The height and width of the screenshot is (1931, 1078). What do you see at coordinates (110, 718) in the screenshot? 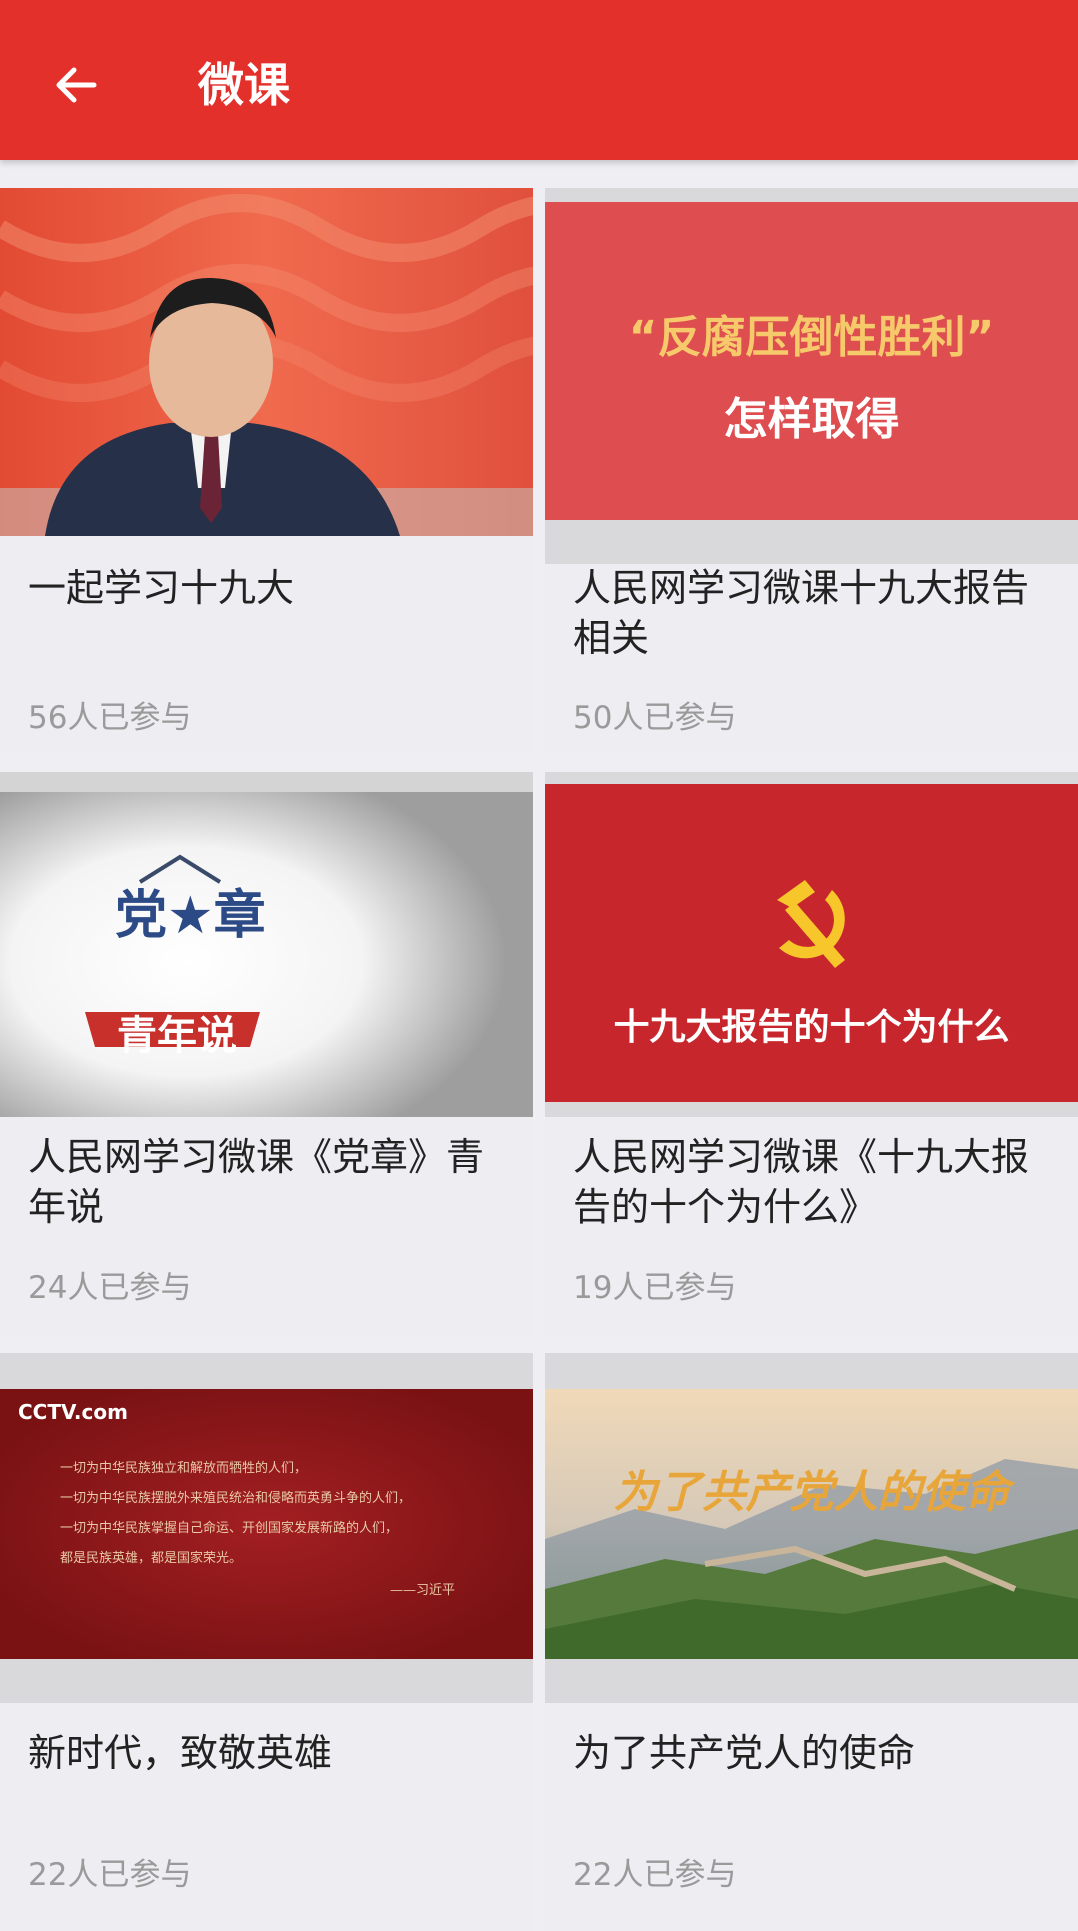
I see `participant-count: 56人已参与` at bounding box center [110, 718].